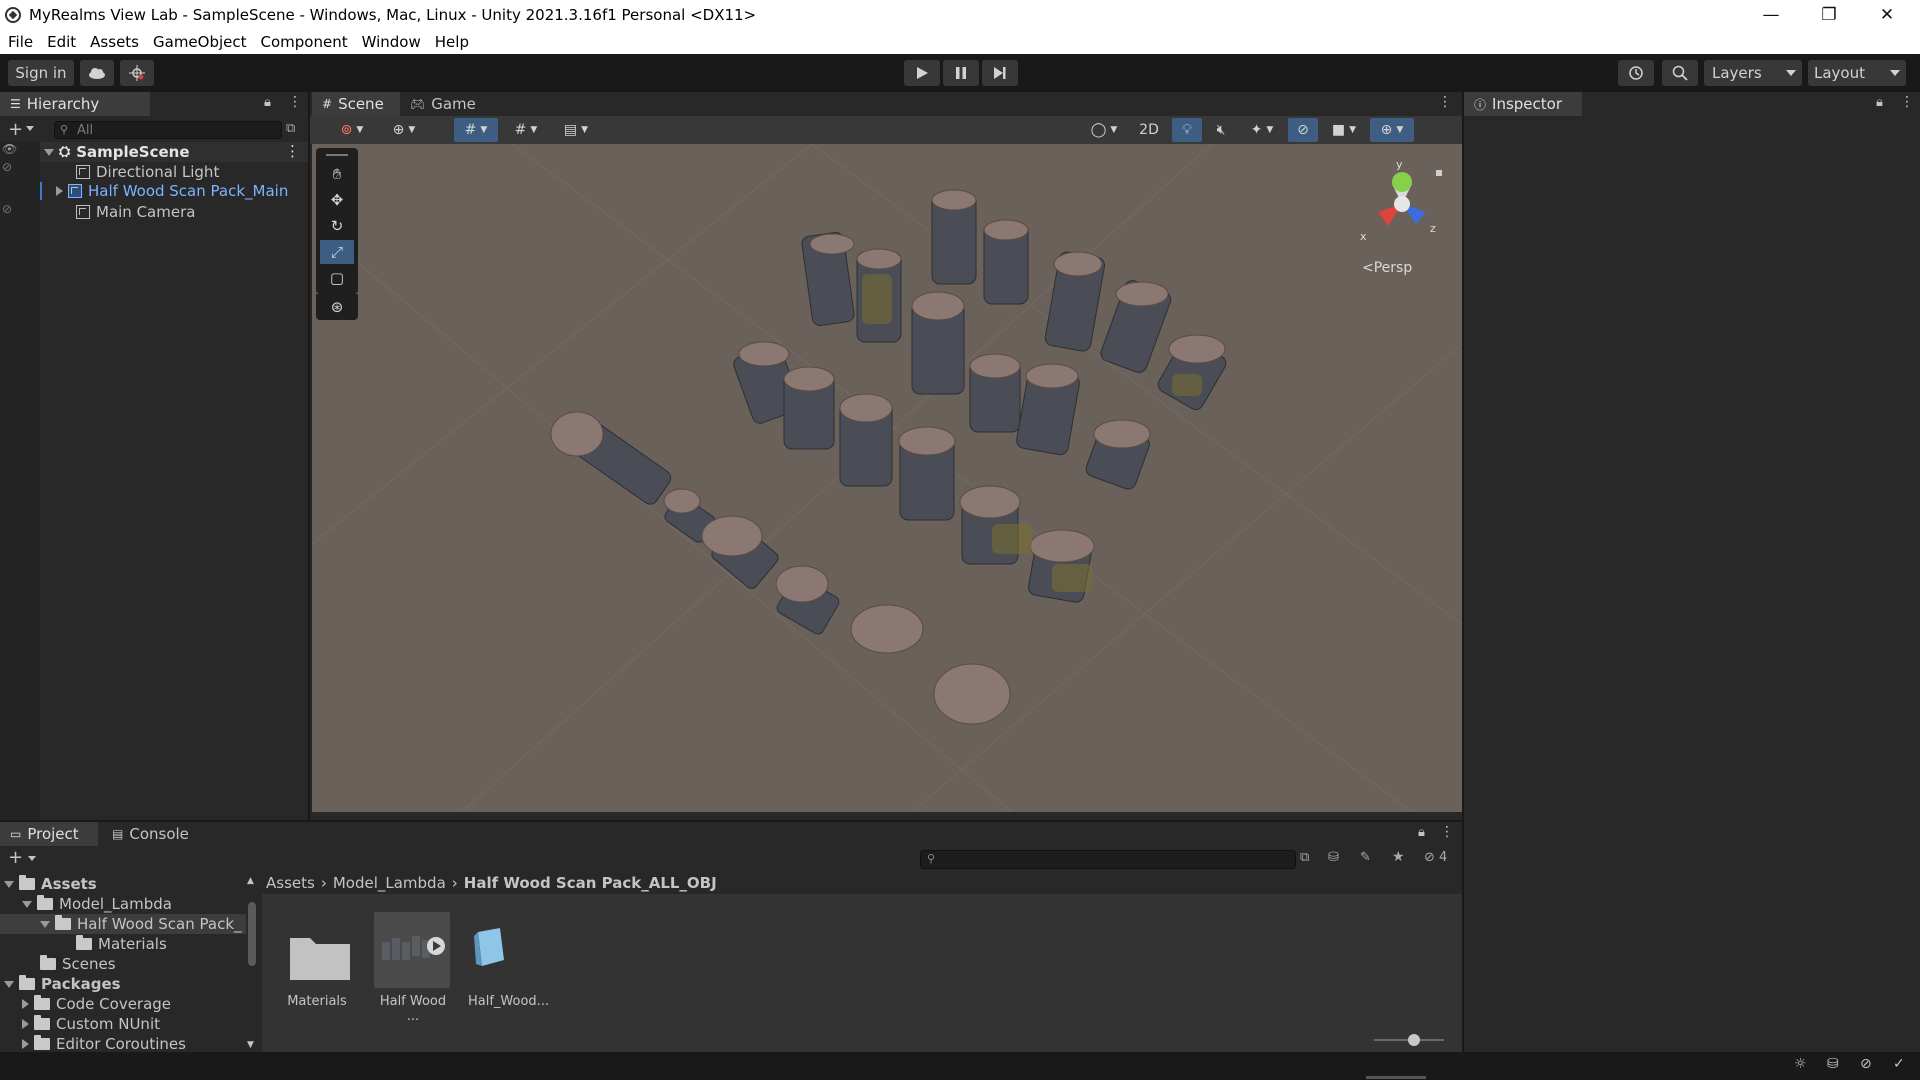  Describe the element at coordinates (1409, 1040) in the screenshot. I see `thumbnail-size-slider` at that location.